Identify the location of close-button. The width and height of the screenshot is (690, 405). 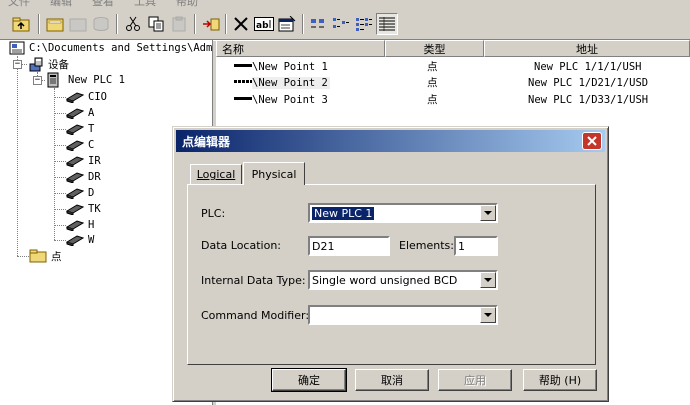
(592, 141).